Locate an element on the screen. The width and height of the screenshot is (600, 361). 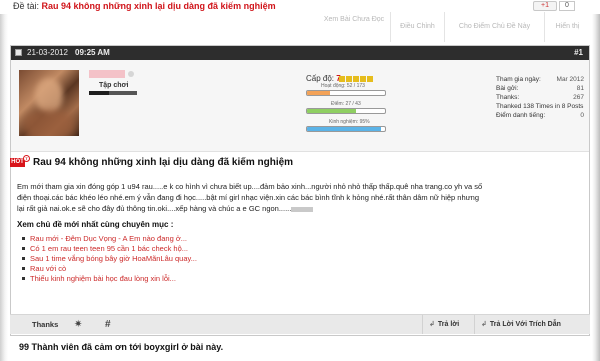
offline-status-icon is located at coordinates (131, 74).